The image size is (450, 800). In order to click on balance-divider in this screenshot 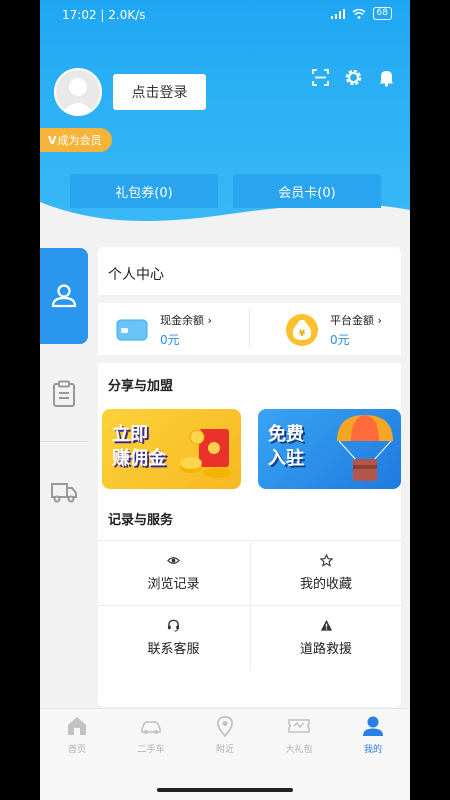, I will do `click(249, 328)`.